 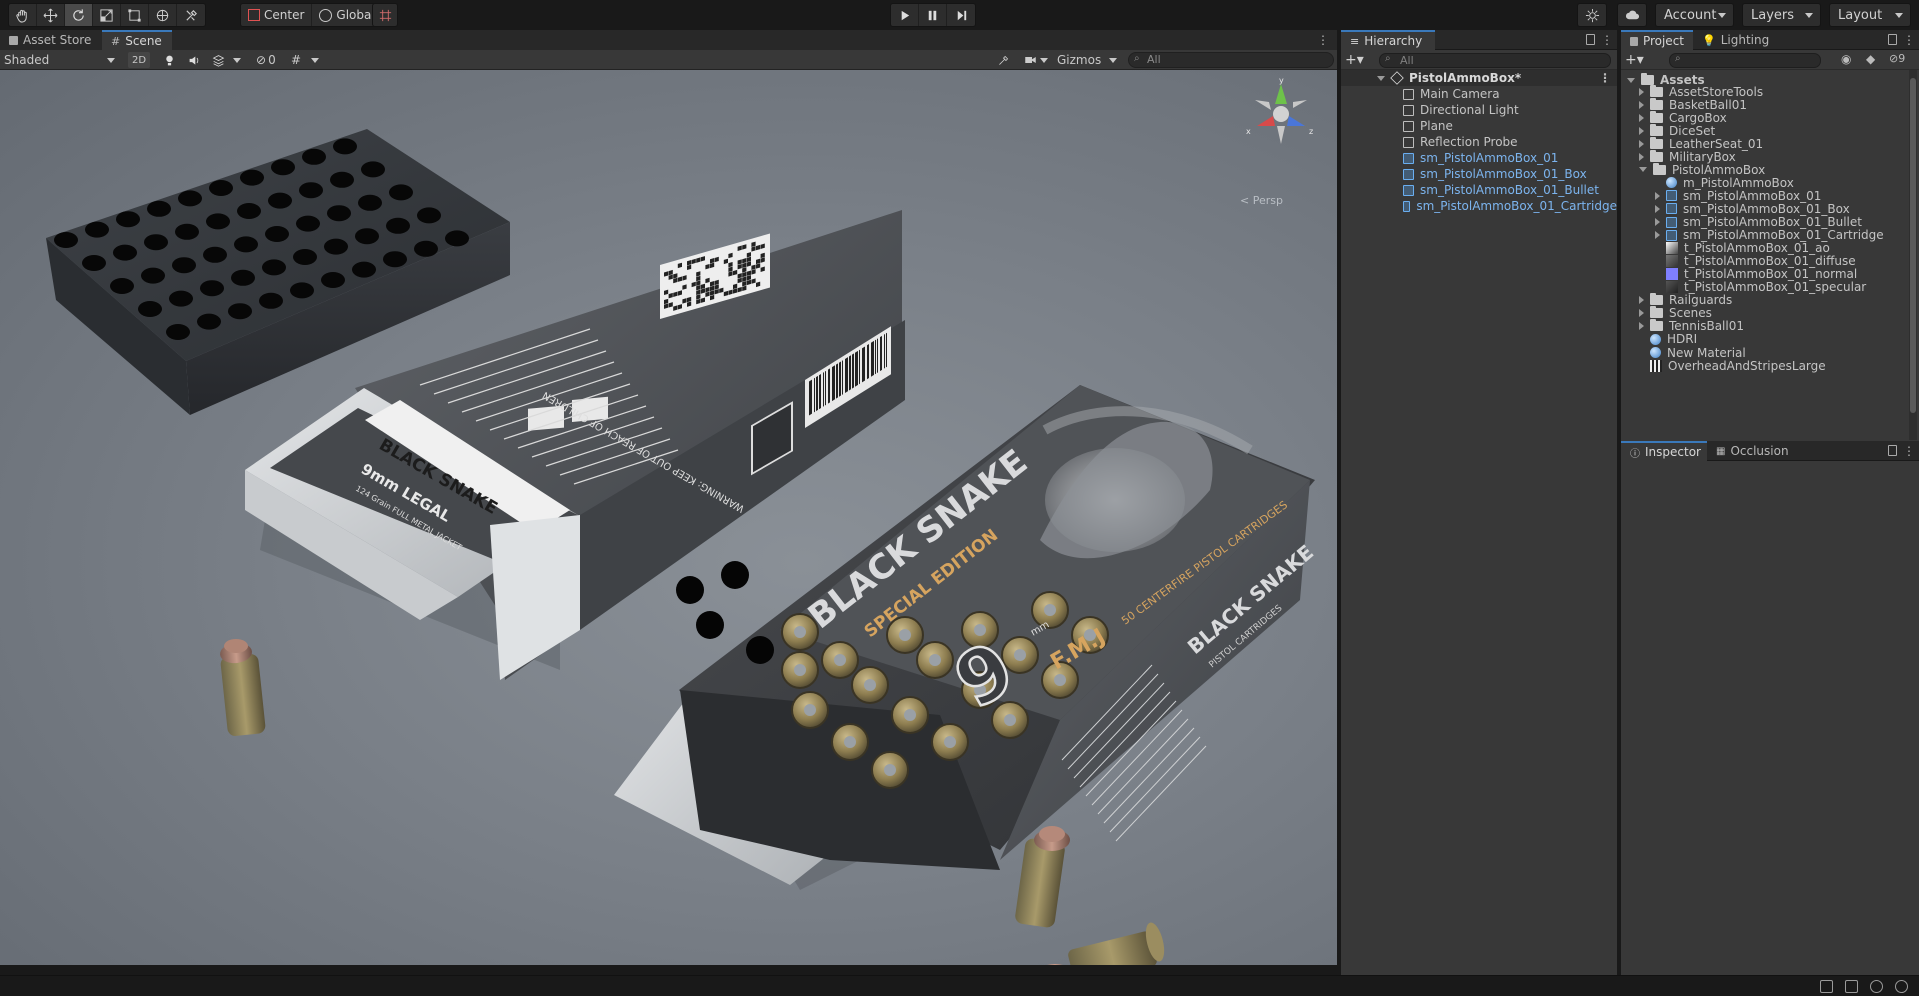 What do you see at coordinates (1694, 15) in the screenshot?
I see `account-dropdown: Account` at bounding box center [1694, 15].